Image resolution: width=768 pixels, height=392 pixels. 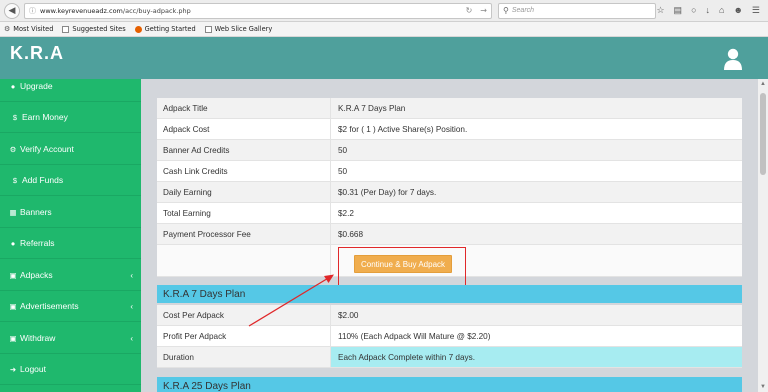 What do you see at coordinates (737, 10) in the screenshot?
I see `chat-icon: ☻` at bounding box center [737, 10].